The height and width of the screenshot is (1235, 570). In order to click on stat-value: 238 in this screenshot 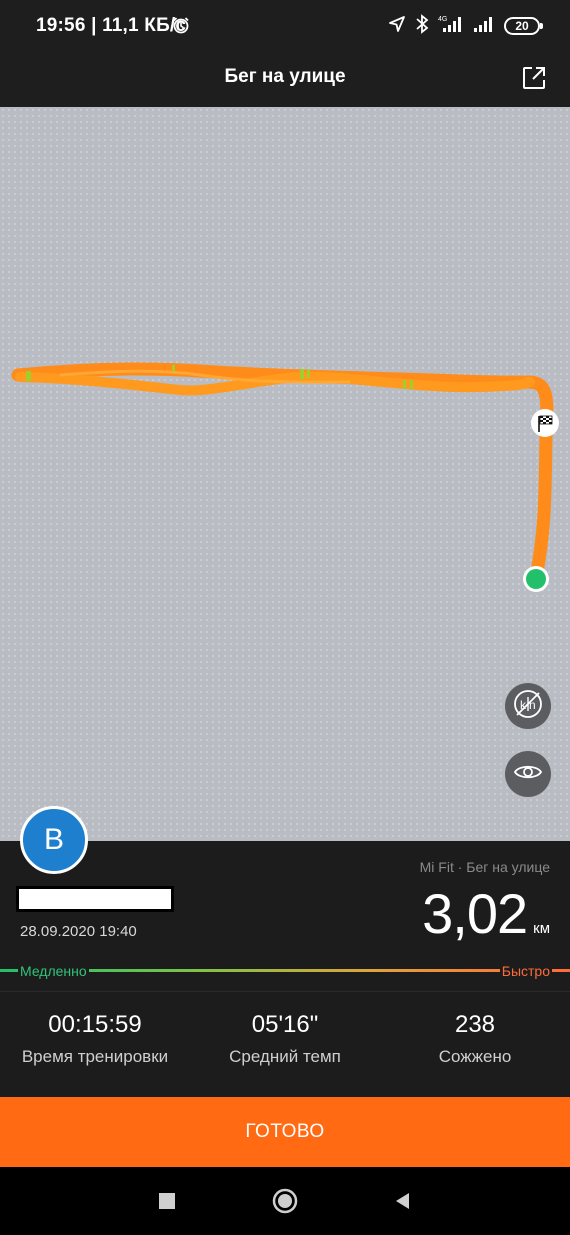, I will do `click(475, 1024)`.